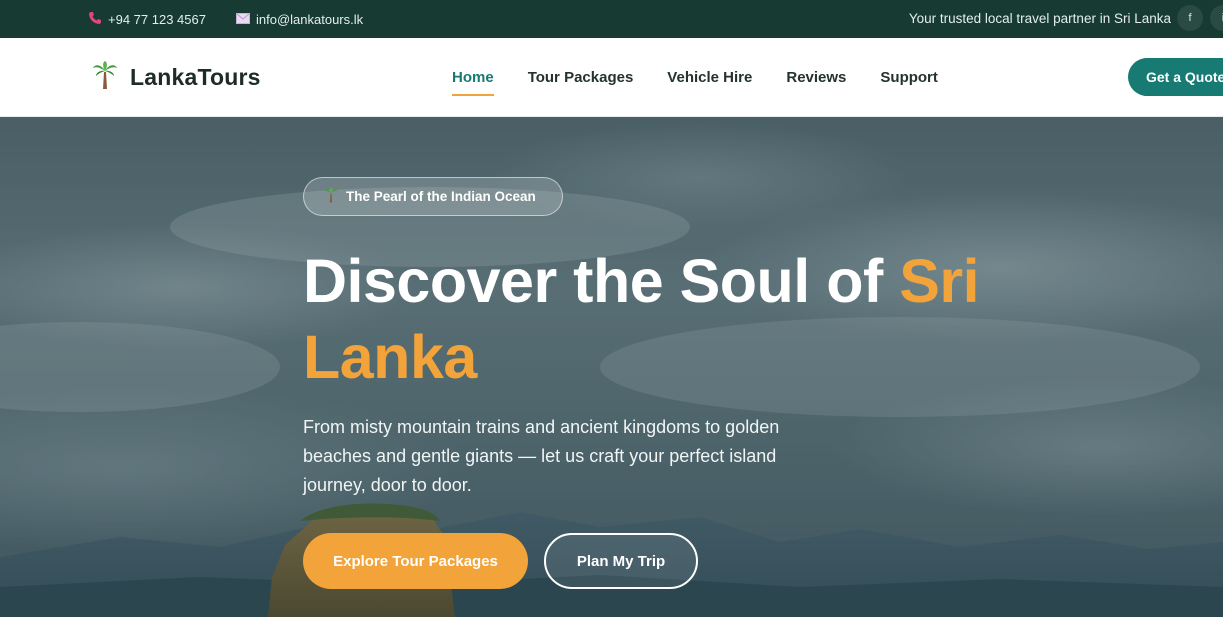 This screenshot has height=617, width=1223. What do you see at coordinates (157, 19) in the screenshot?
I see `phone-number: +94 77 123 4567` at bounding box center [157, 19].